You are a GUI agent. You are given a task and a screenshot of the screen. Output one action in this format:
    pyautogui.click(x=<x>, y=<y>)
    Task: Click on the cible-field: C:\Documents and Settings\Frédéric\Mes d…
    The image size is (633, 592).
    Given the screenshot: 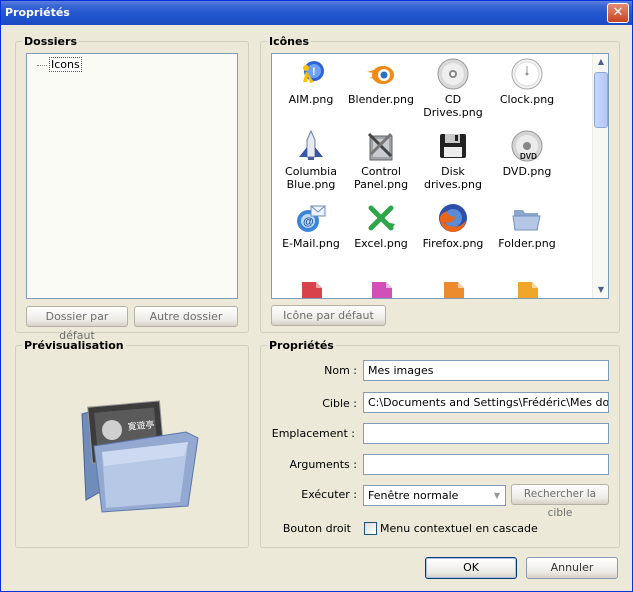 What is the action you would take?
    pyautogui.click(x=486, y=402)
    